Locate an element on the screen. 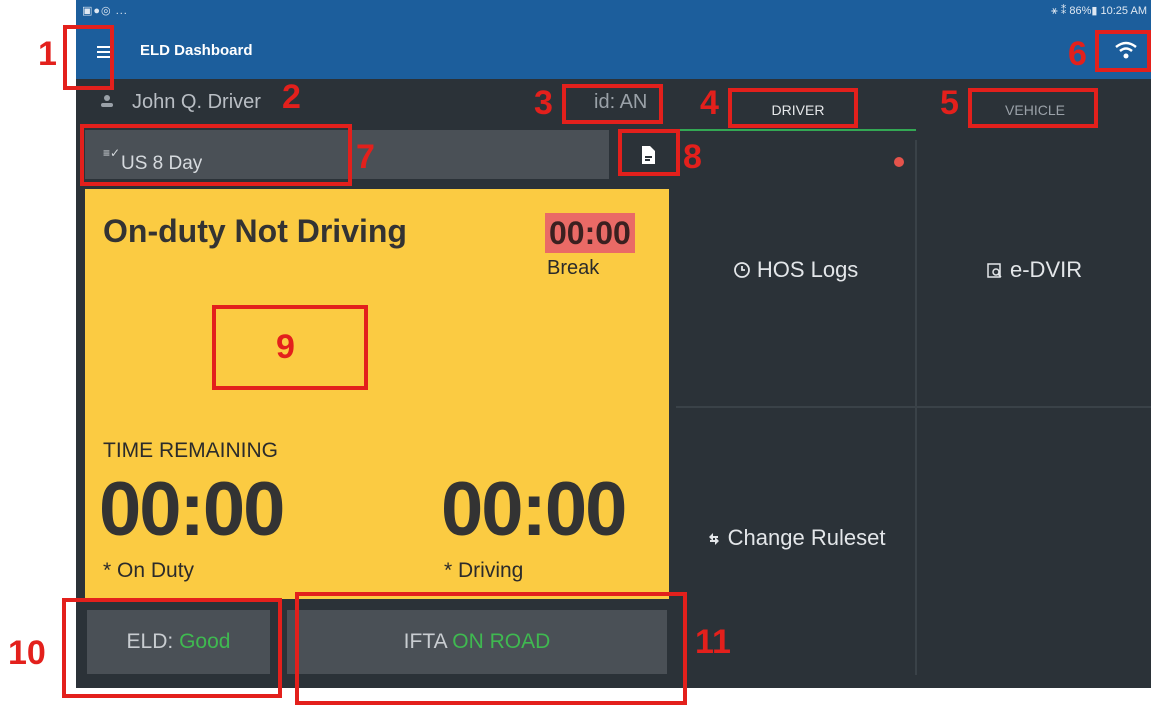 Image resolution: width=1151 pixels, height=705 pixels. annotation-number-10: 10 is located at coordinates (27, 653).